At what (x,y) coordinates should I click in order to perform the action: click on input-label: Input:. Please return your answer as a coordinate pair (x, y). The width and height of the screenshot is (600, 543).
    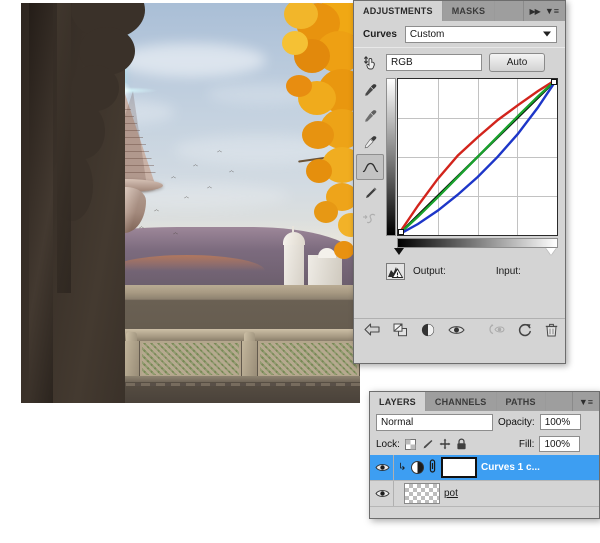
    Looking at the image, I should click on (508, 271).